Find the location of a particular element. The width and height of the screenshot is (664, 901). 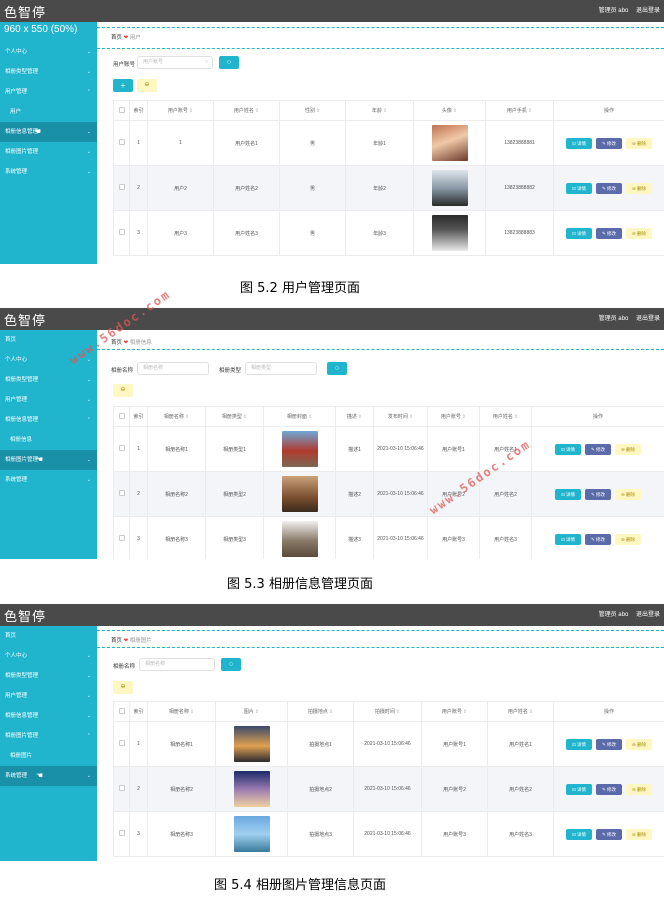

col-header: 描述⇕ is located at coordinates (354, 416).